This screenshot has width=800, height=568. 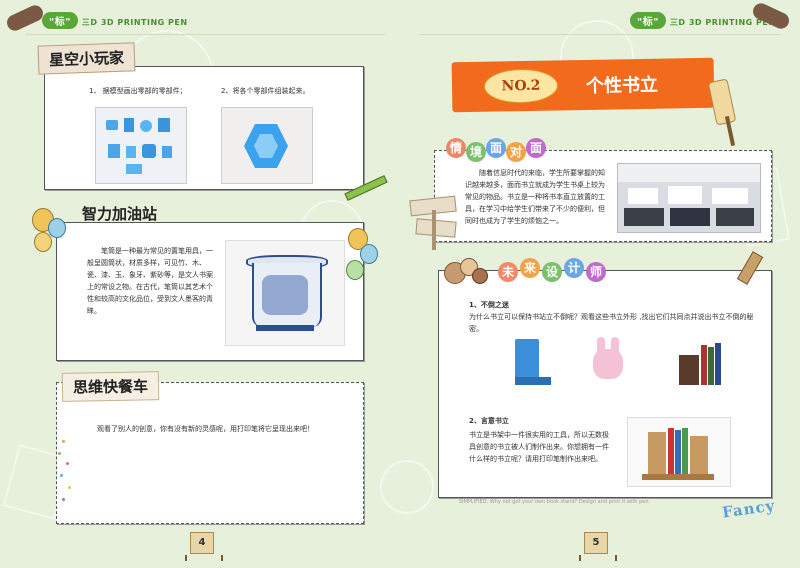 What do you see at coordinates (583, 85) in the screenshot?
I see `banner: NO.2 个性书立` at bounding box center [583, 85].